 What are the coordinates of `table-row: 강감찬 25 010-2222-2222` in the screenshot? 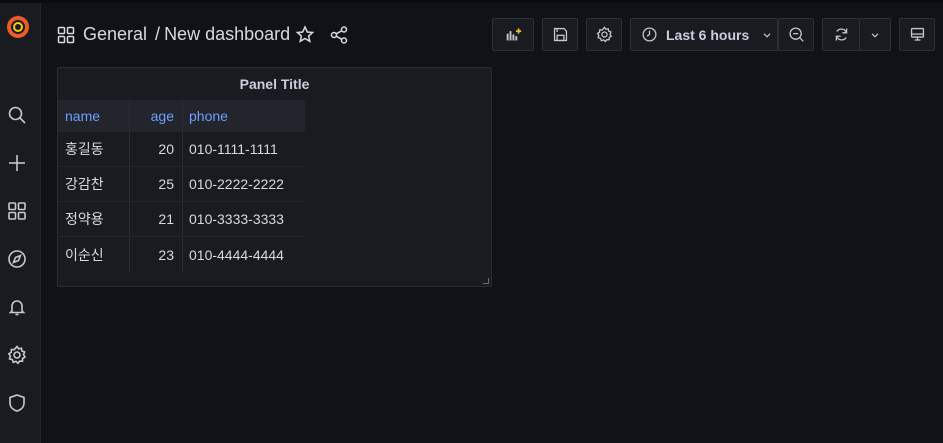 It's located at (181, 184).